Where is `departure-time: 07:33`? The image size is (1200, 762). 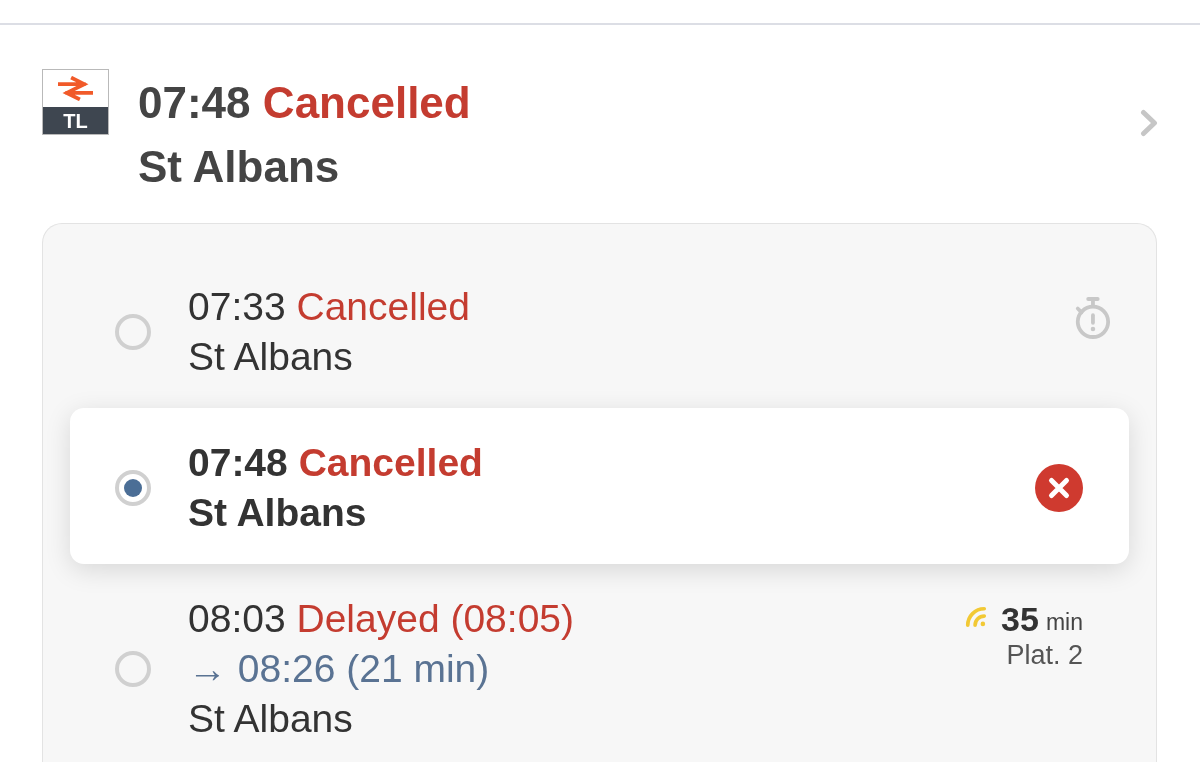 departure-time: 07:33 is located at coordinates (237, 306).